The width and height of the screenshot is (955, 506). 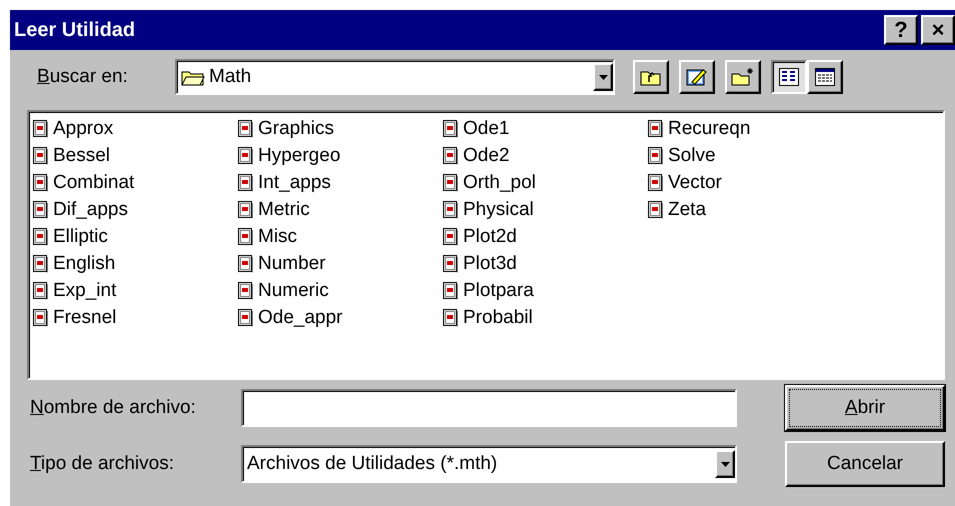 What do you see at coordinates (395, 77) in the screenshot?
I see `look-in-dropdown: Math` at bounding box center [395, 77].